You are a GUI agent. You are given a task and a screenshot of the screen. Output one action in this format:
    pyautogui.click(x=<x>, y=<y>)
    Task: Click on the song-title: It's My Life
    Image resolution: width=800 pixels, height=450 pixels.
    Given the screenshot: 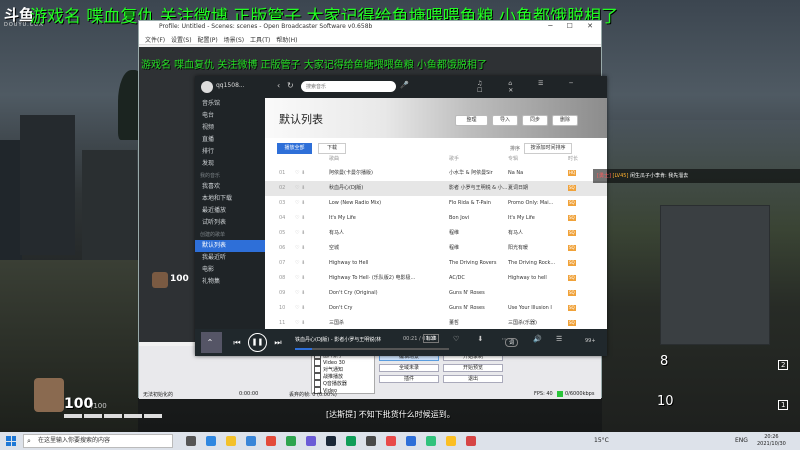 What is the action you would take?
    pyautogui.click(x=388, y=218)
    